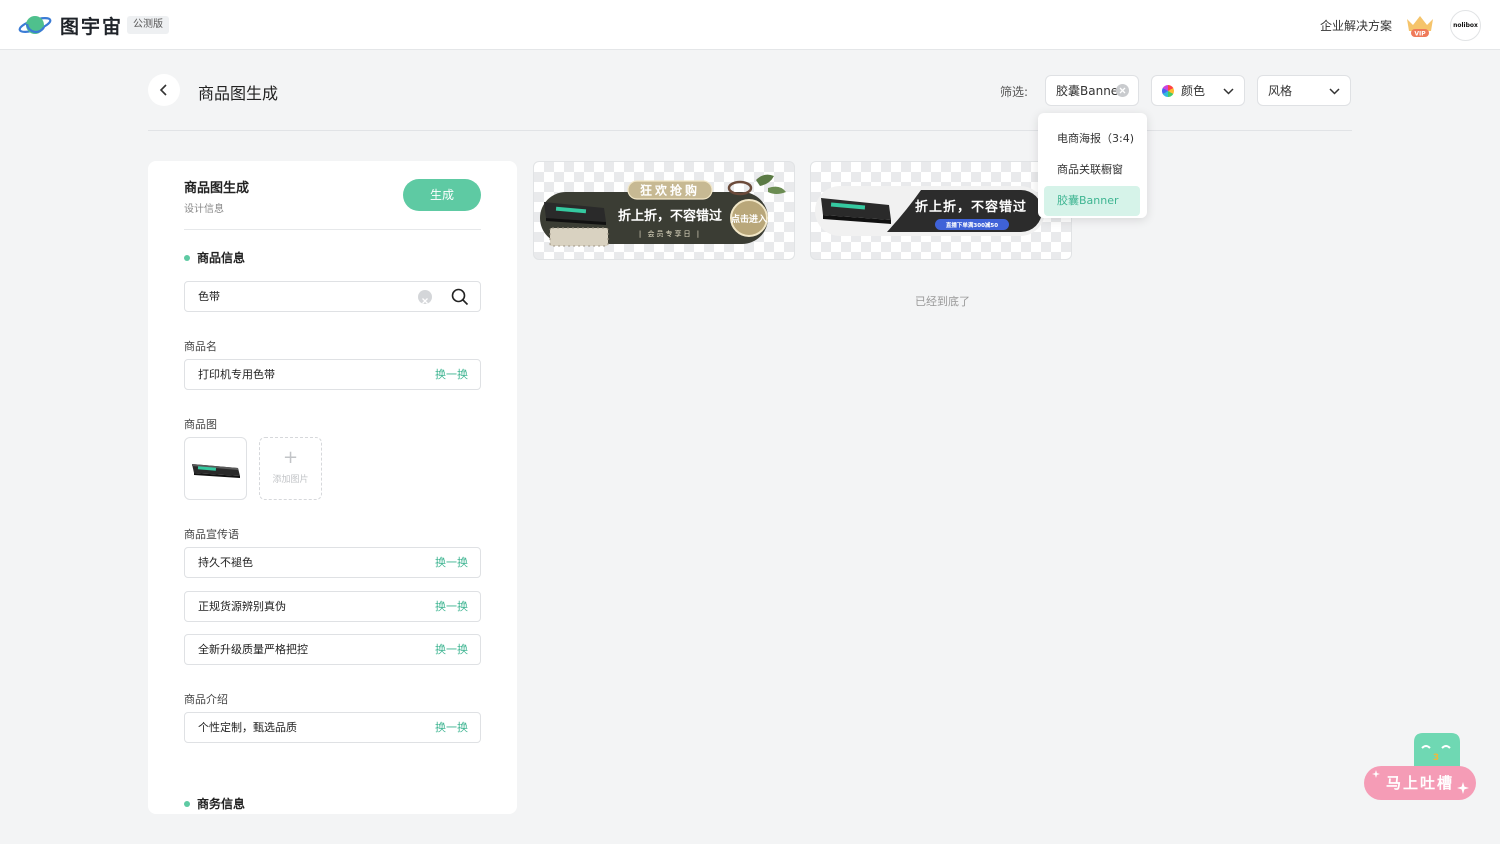  I want to click on panel-title: 商品图生成, so click(217, 188).